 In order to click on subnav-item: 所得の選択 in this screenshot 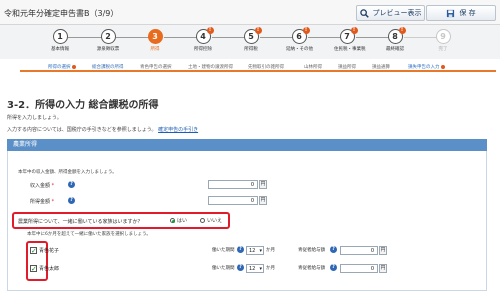, I will do `click(62, 67)`.